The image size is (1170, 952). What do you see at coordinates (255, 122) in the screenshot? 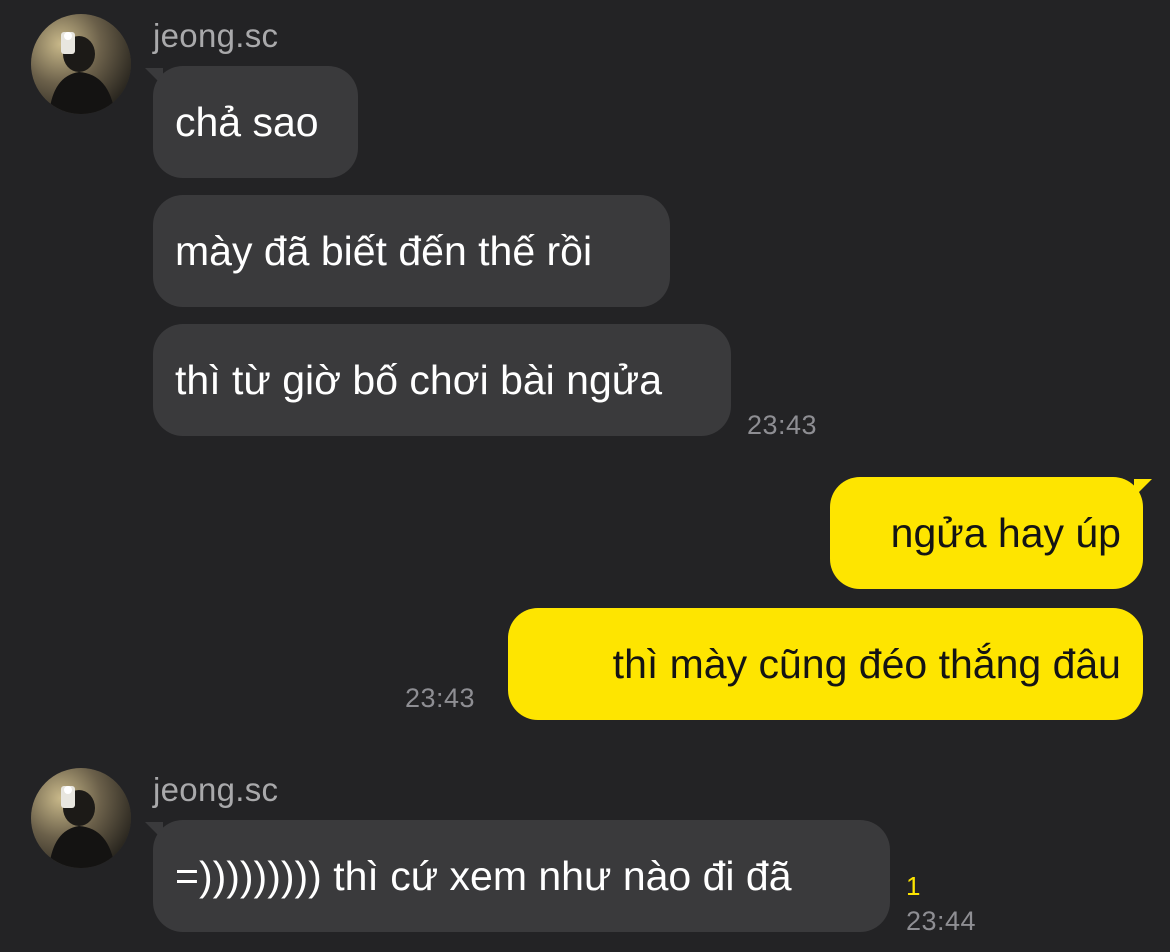
I see `incoming-message-bubble: chả sao` at bounding box center [255, 122].